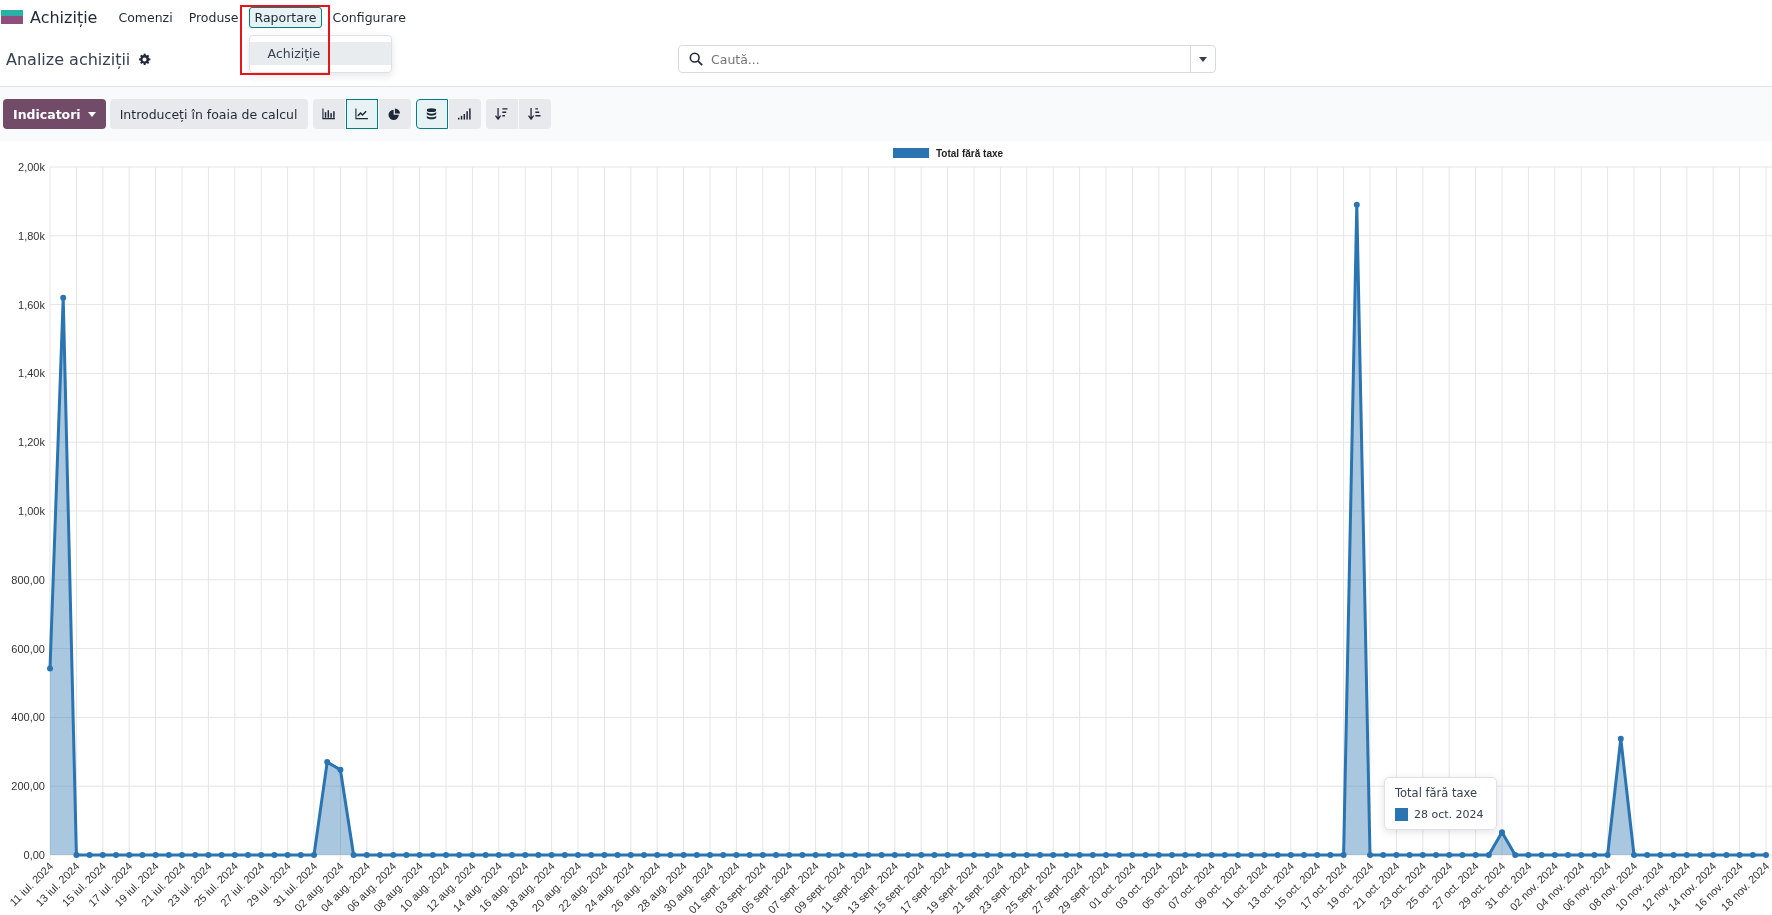  I want to click on insert-spreadsheet-button: Introduceți în foaia de calcul, so click(208, 114).